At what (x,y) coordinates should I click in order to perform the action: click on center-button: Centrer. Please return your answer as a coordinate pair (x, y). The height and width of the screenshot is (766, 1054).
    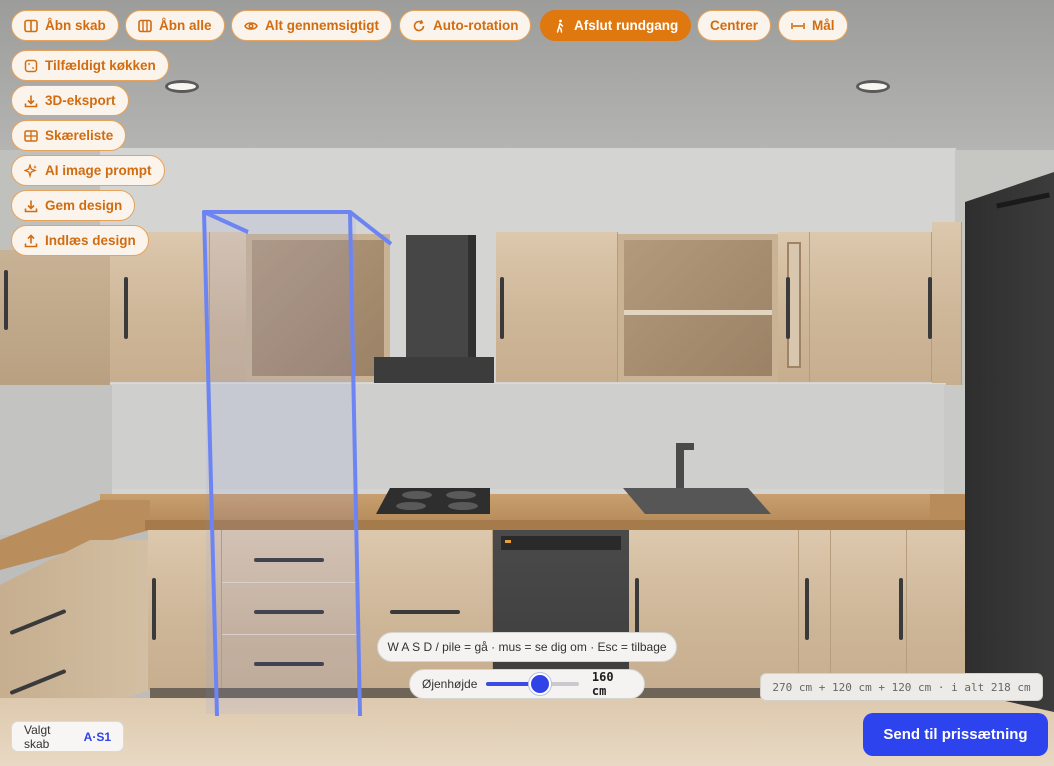
    Looking at the image, I should click on (734, 25).